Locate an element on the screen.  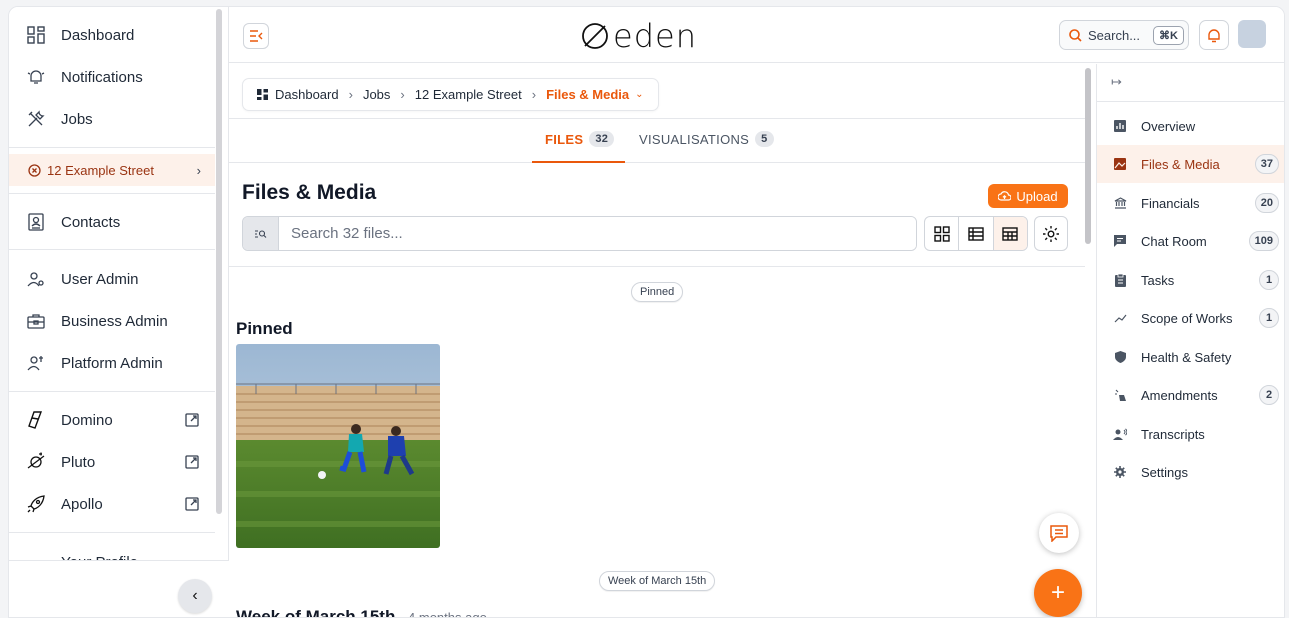
tab-count: 32 is located at coordinates (602, 139).